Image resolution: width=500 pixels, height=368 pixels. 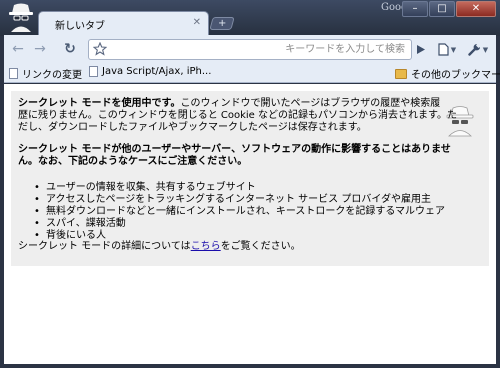 I want to click on title-bar: Google – □ ✕ 新しいタブ ✕ +, so click(x=250, y=18).